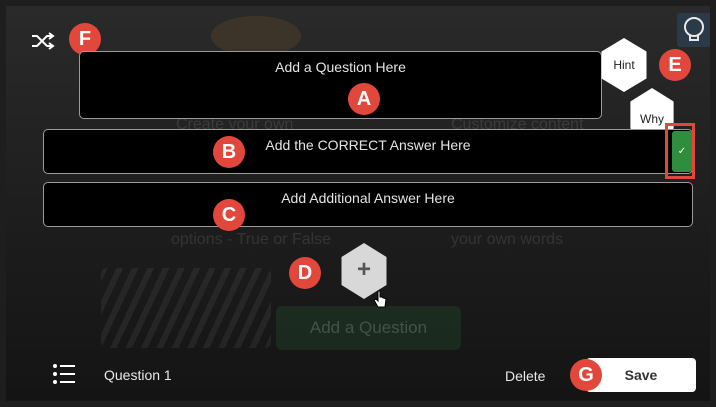 This screenshot has width=716, height=407. I want to click on background-text: options - True or False, so click(251, 239).